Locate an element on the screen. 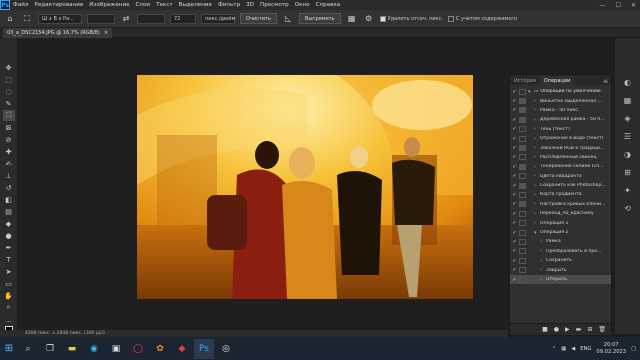 This screenshot has width=640, height=360. blur-tool-icon: ◆ is located at coordinates (9, 223).